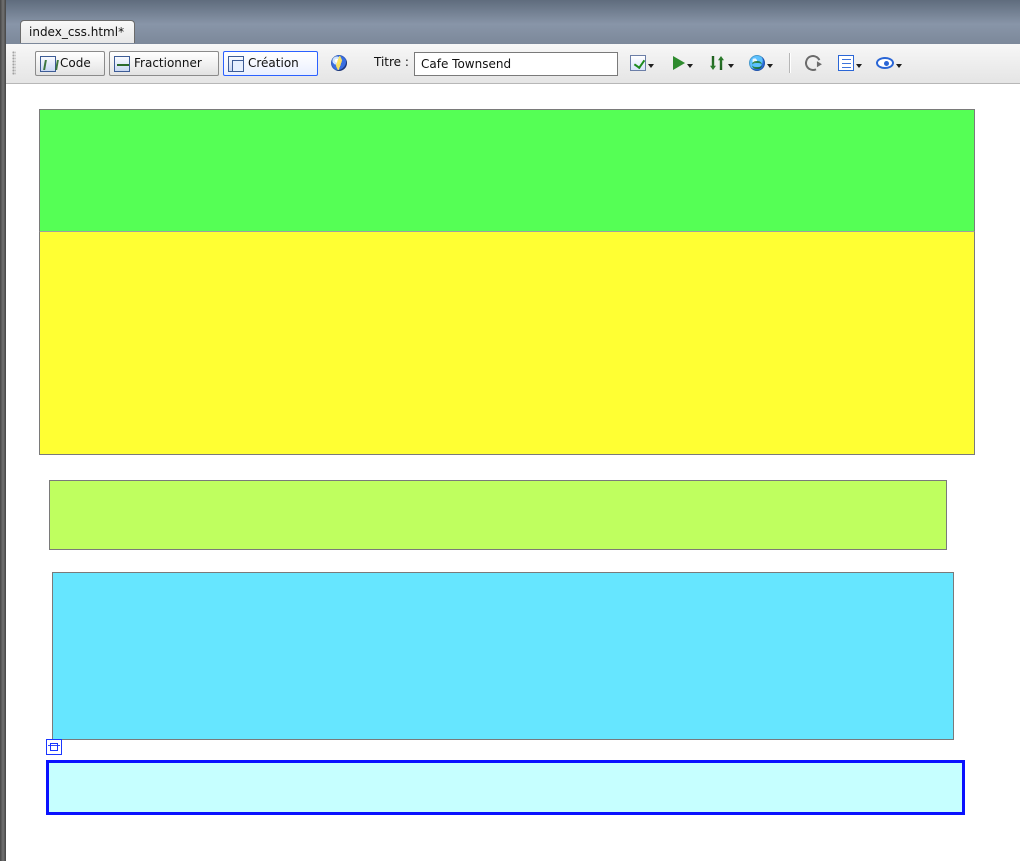  I want to click on toolbar-grip, so click(14, 63).